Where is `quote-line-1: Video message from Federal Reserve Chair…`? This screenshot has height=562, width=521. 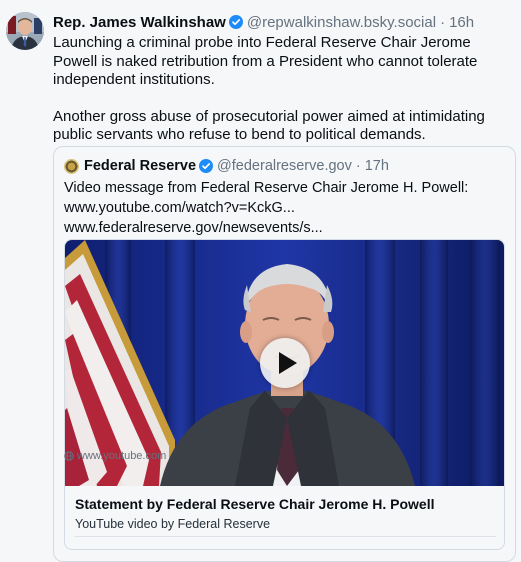
quote-line-1: Video message from Federal Reserve Chair… is located at coordinates (266, 188).